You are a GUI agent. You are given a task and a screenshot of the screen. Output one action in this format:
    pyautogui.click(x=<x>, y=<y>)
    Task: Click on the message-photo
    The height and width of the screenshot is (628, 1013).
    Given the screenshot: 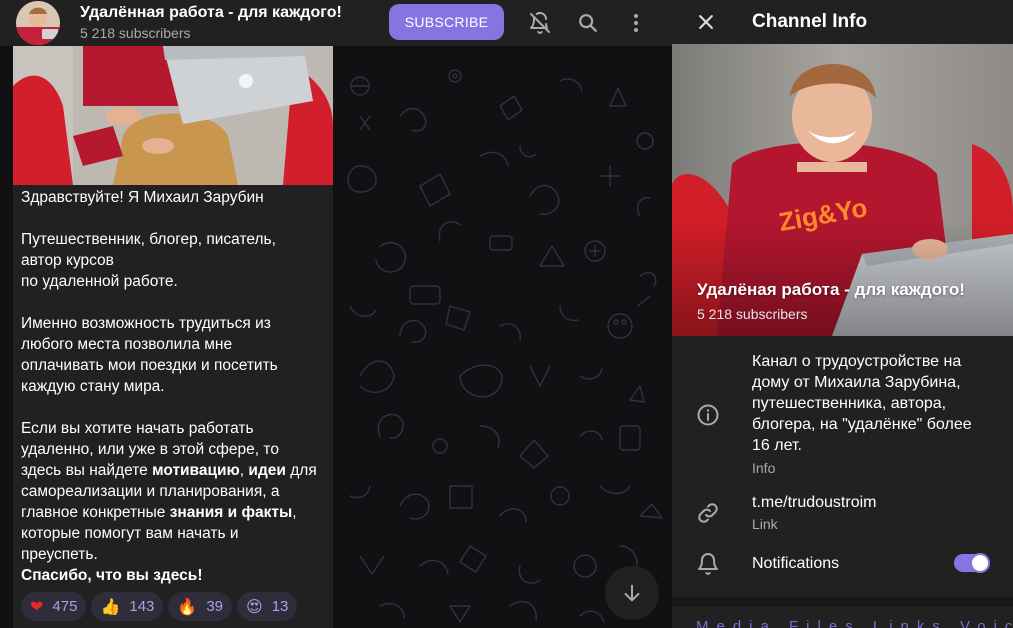 What is the action you would take?
    pyautogui.click(x=173, y=115)
    